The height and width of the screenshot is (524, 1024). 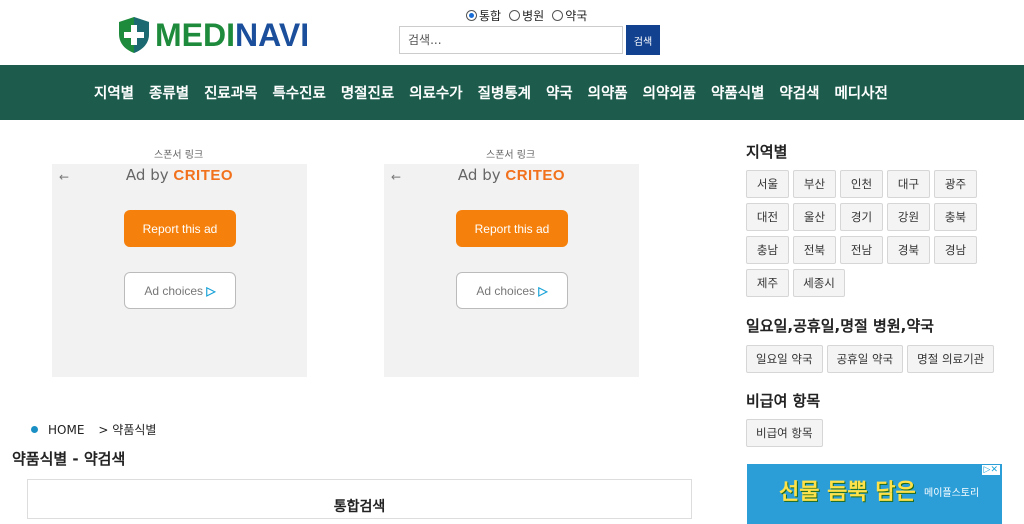 I want to click on nav-item-pill-identify: 약품식별, so click(x=737, y=92).